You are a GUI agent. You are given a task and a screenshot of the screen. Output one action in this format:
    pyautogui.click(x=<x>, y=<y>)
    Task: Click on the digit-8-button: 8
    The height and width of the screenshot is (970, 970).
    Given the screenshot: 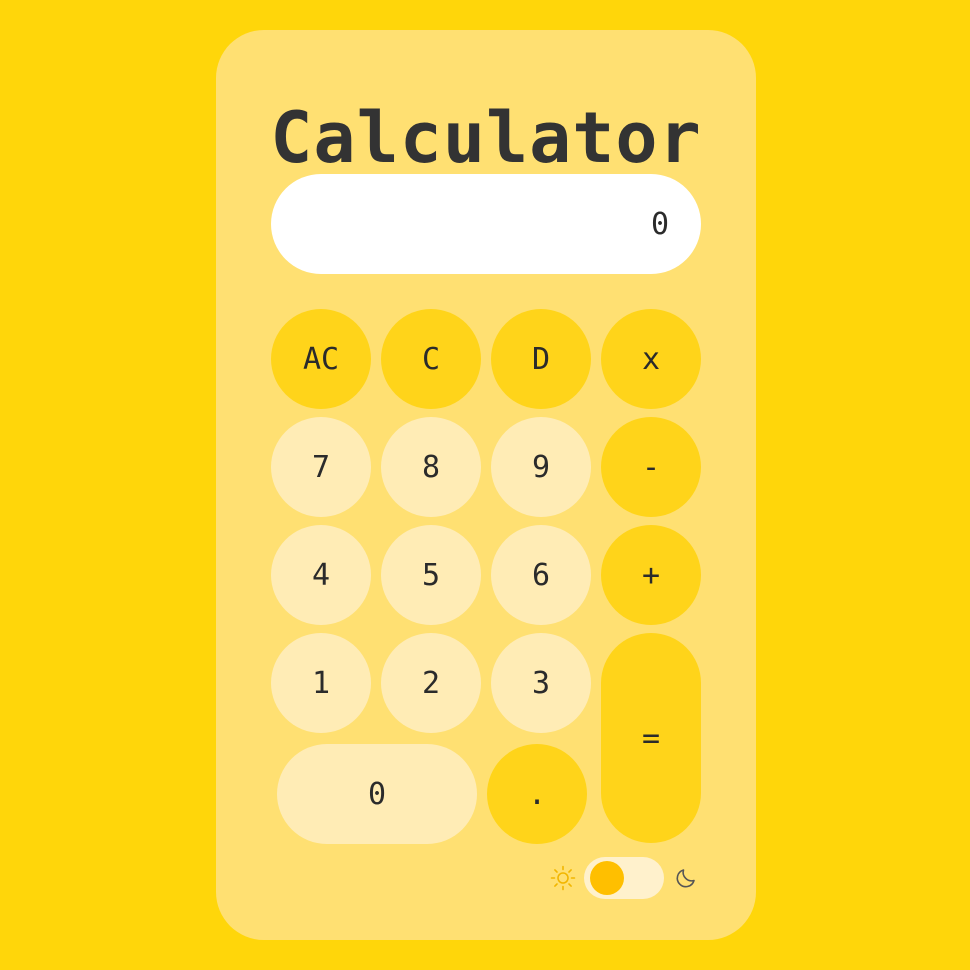 What is the action you would take?
    pyautogui.click(x=431, y=467)
    